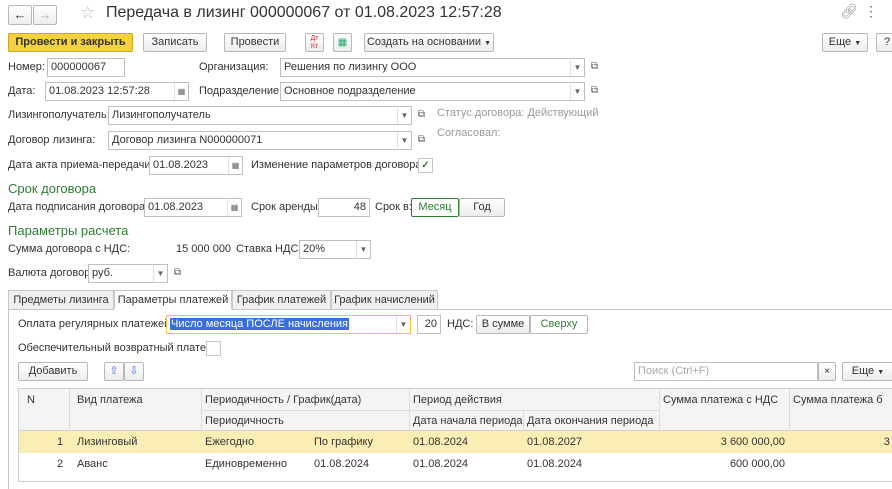 This screenshot has width=892, height=489. What do you see at coordinates (283, 400) in the screenshot?
I see `header-periodicity-schedule: Периодичность / График(дата)` at bounding box center [283, 400].